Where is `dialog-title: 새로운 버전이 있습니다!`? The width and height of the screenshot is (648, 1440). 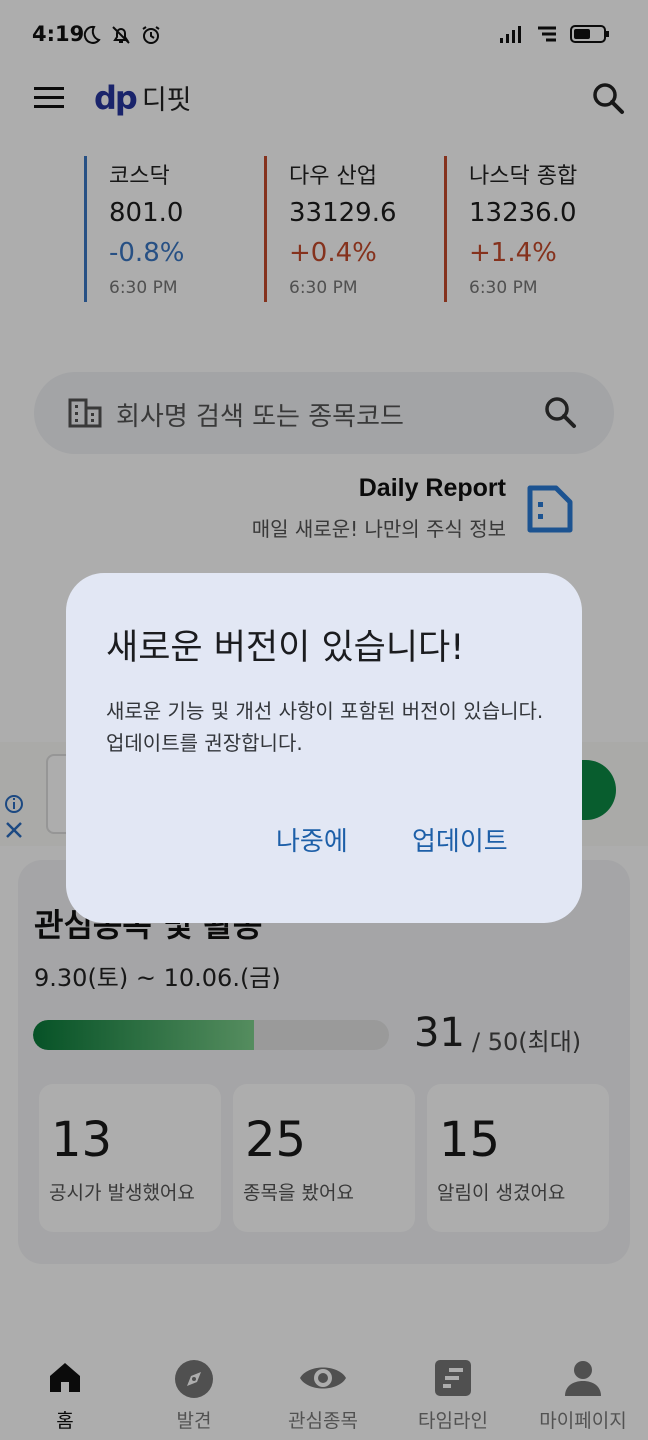 dialog-title: 새로운 버전이 있습니다! is located at coordinates (285, 648).